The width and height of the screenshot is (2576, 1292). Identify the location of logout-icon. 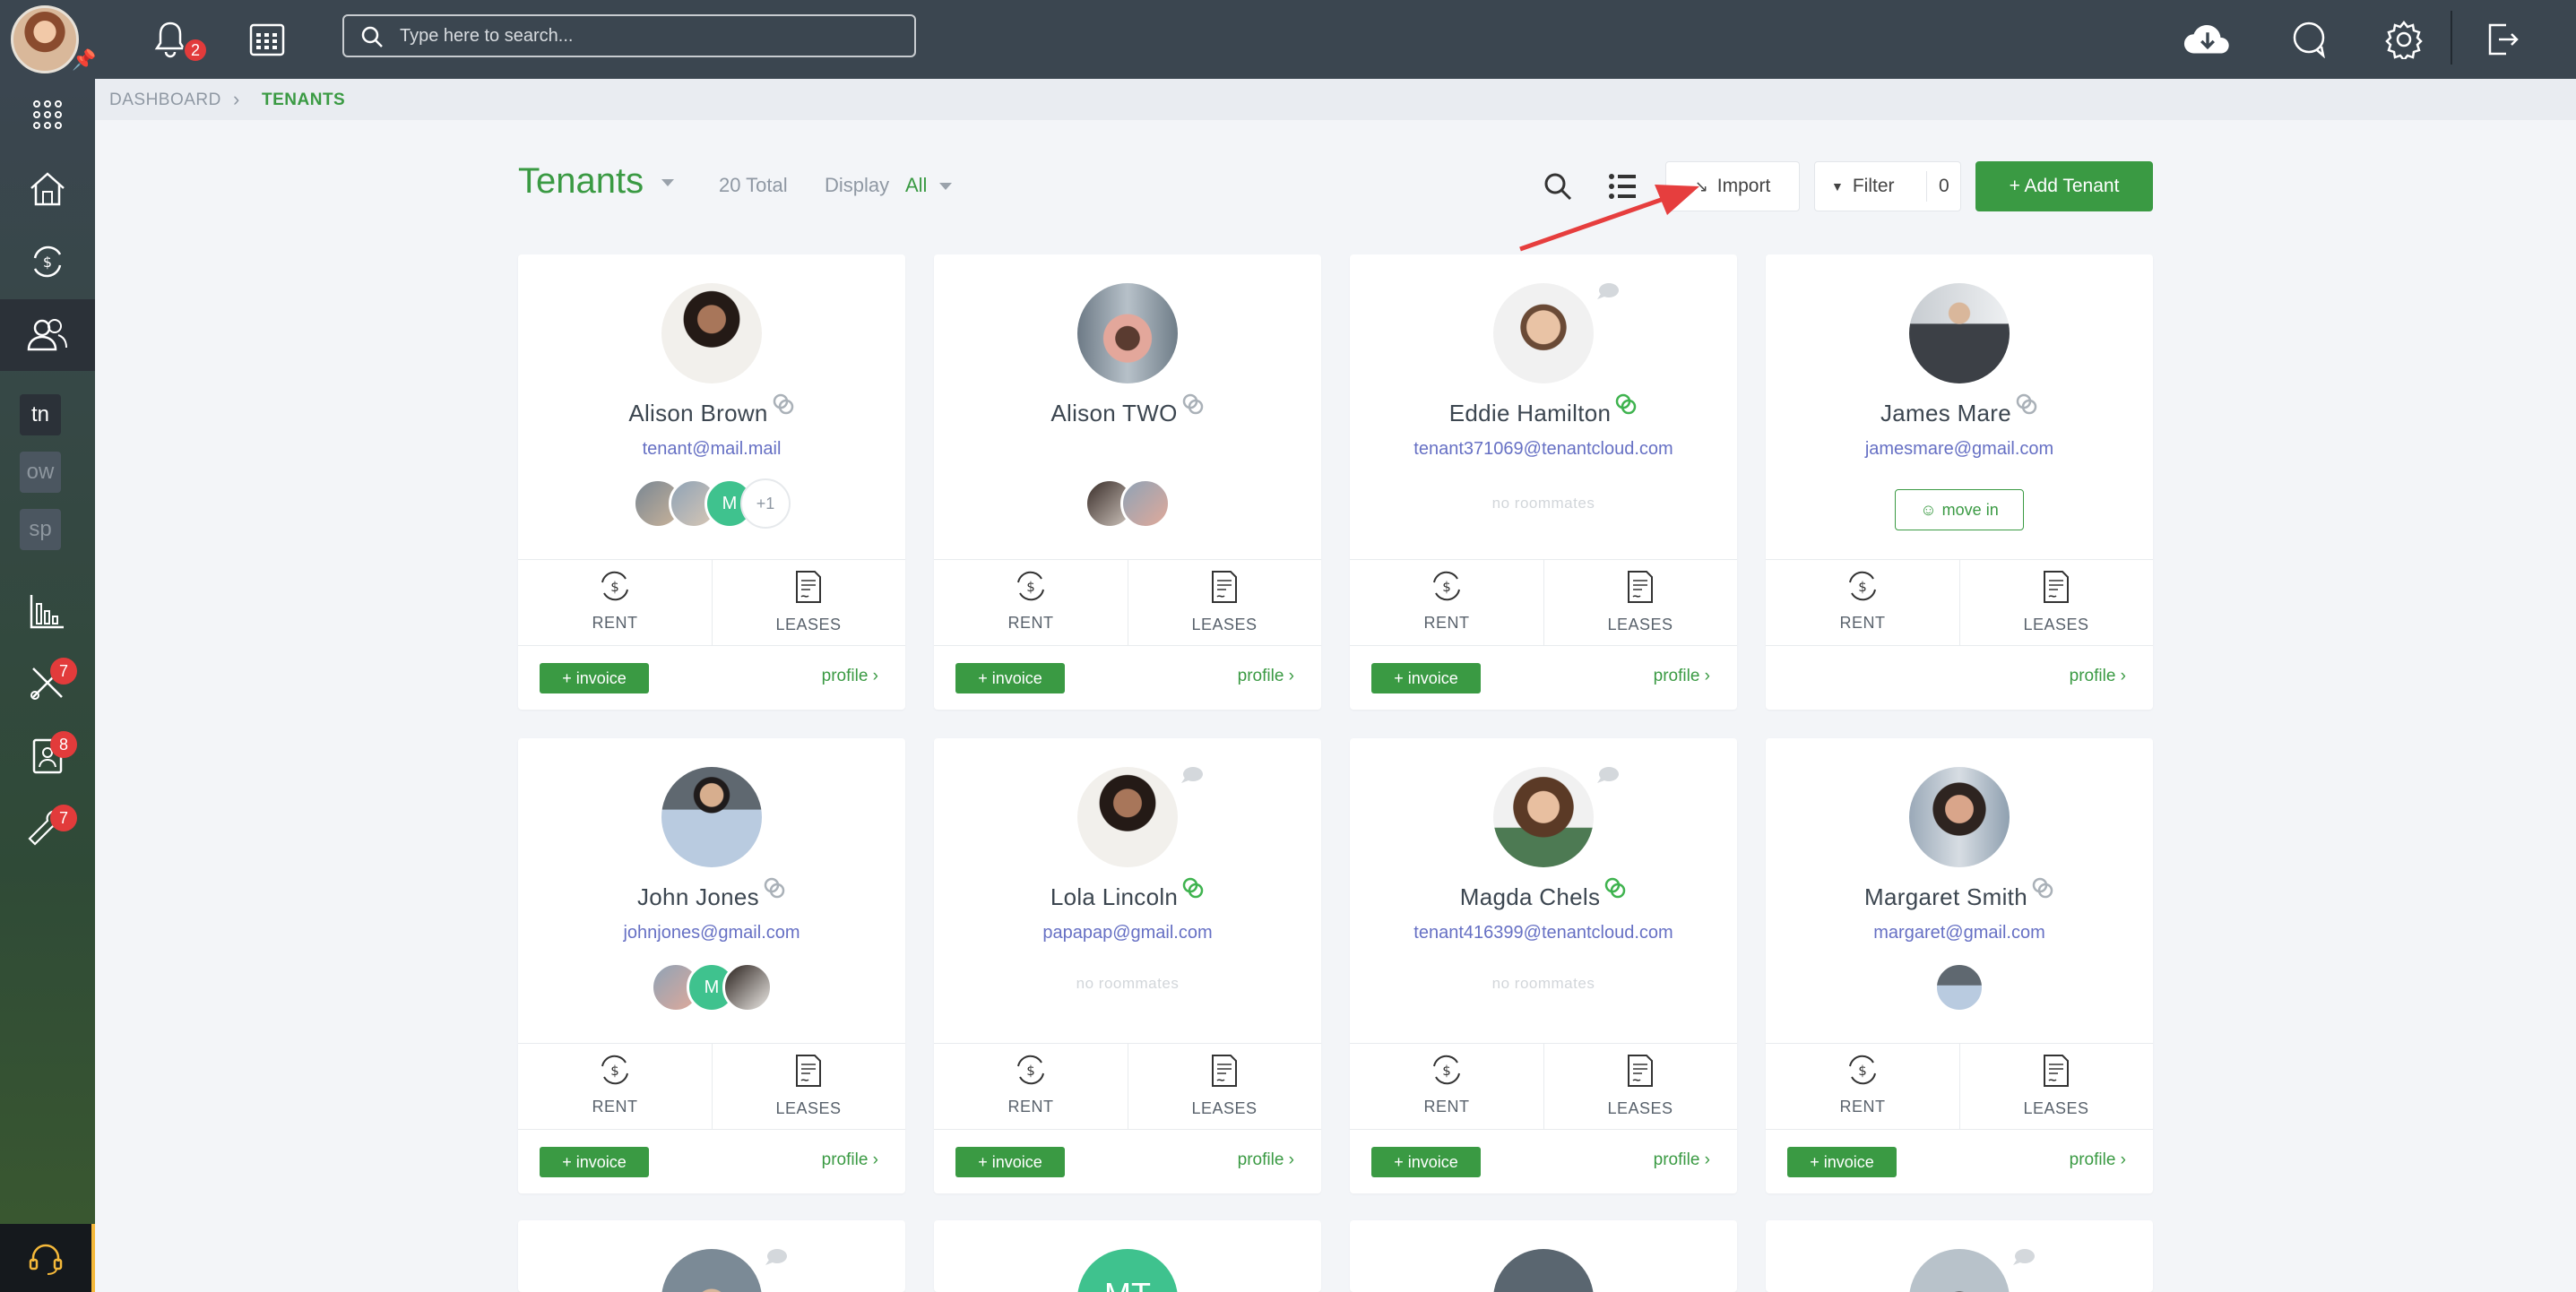
(2502, 39).